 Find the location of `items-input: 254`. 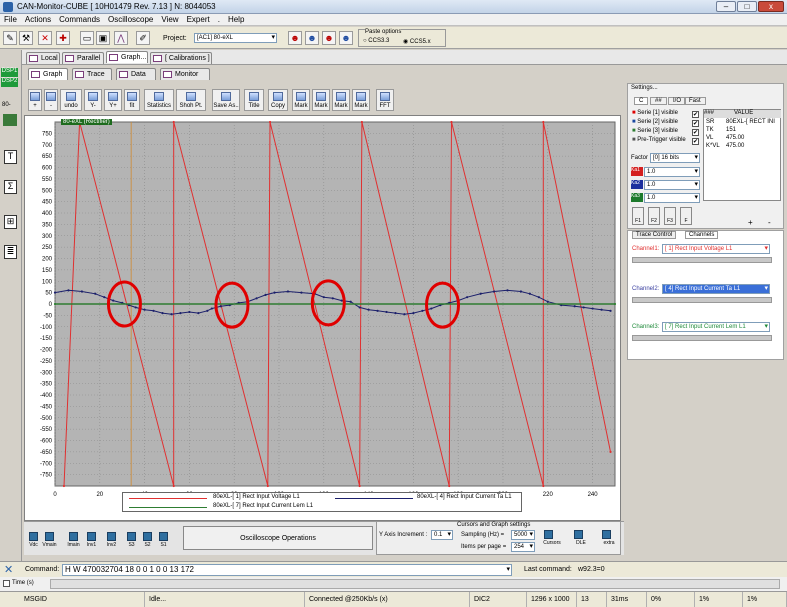

items-input: 254 is located at coordinates (523, 547).